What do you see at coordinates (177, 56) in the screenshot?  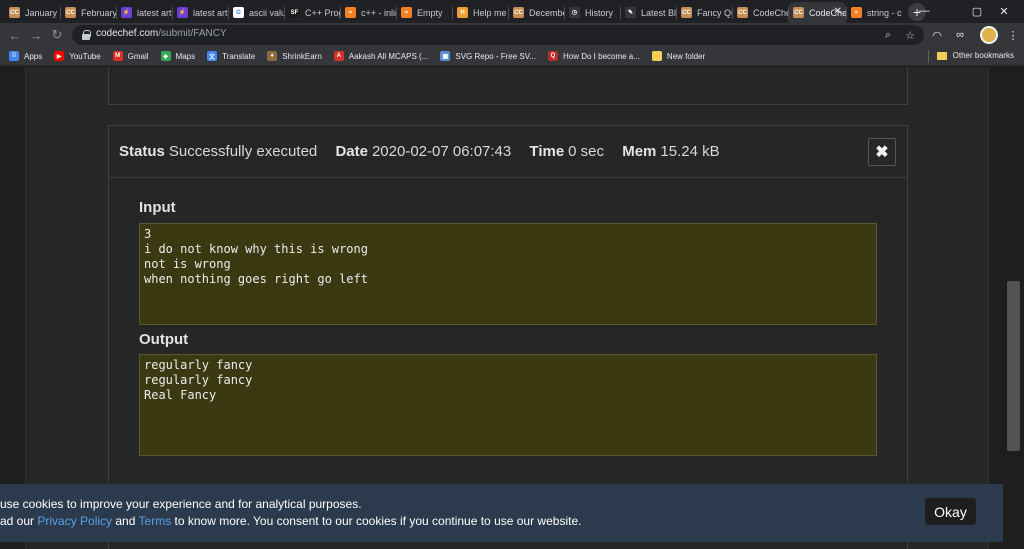 I see `bookmark-item: ◆ Maps` at bounding box center [177, 56].